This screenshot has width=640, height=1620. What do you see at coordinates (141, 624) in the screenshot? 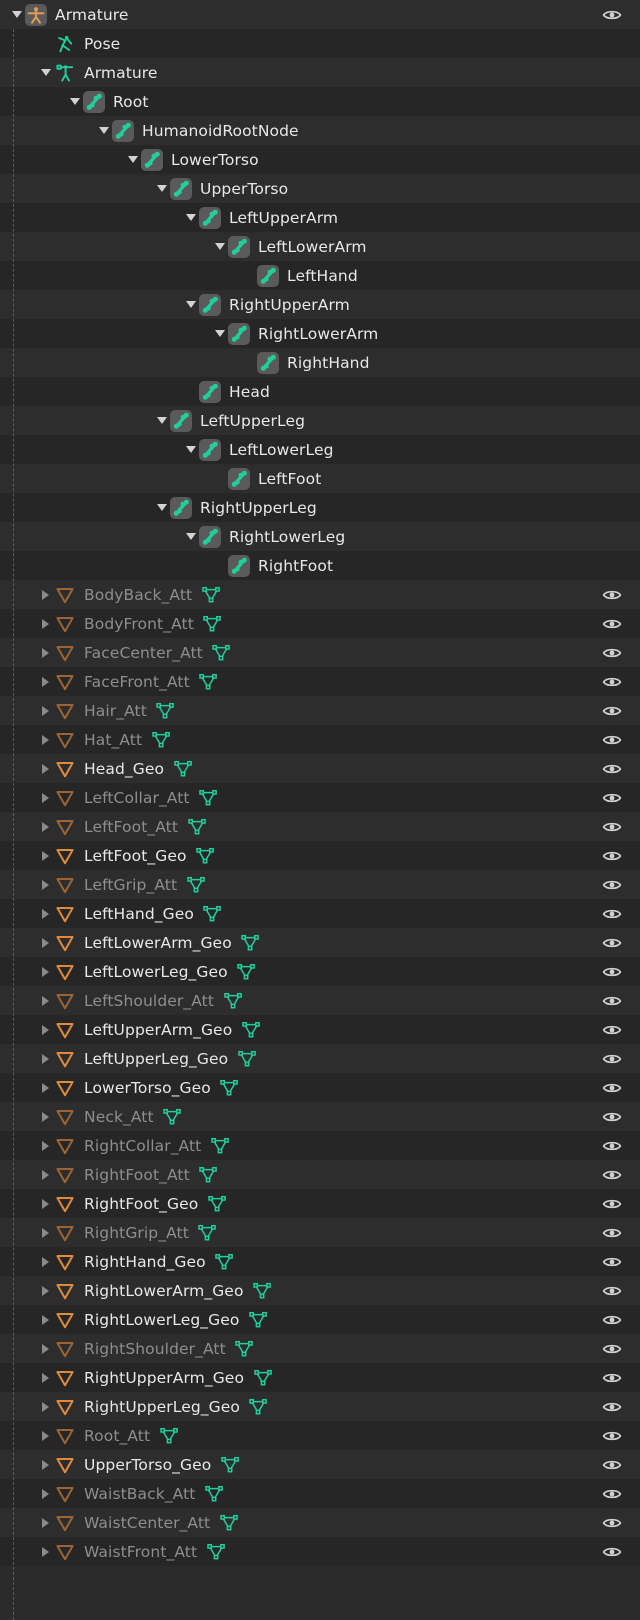
I see `row-label: BodyFront_Att` at bounding box center [141, 624].